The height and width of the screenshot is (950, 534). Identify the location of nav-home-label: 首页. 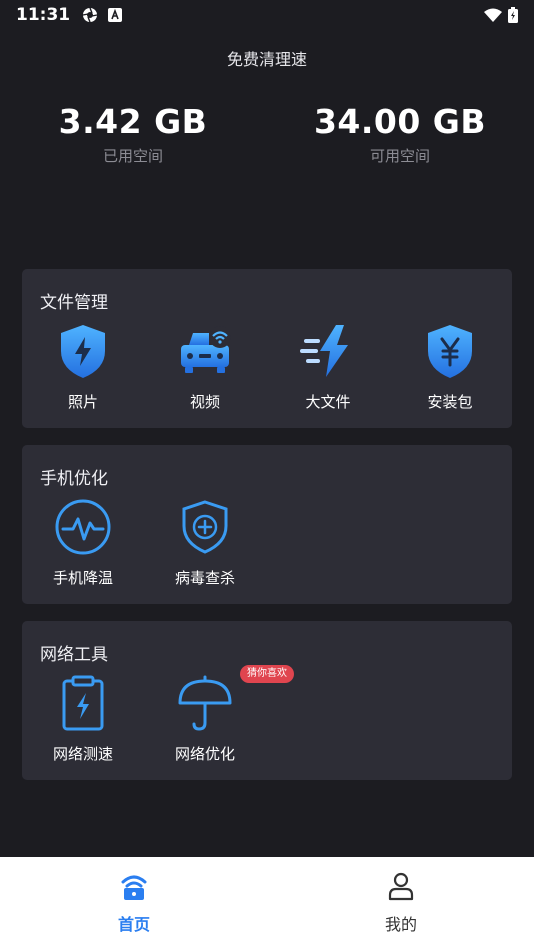
(133, 924).